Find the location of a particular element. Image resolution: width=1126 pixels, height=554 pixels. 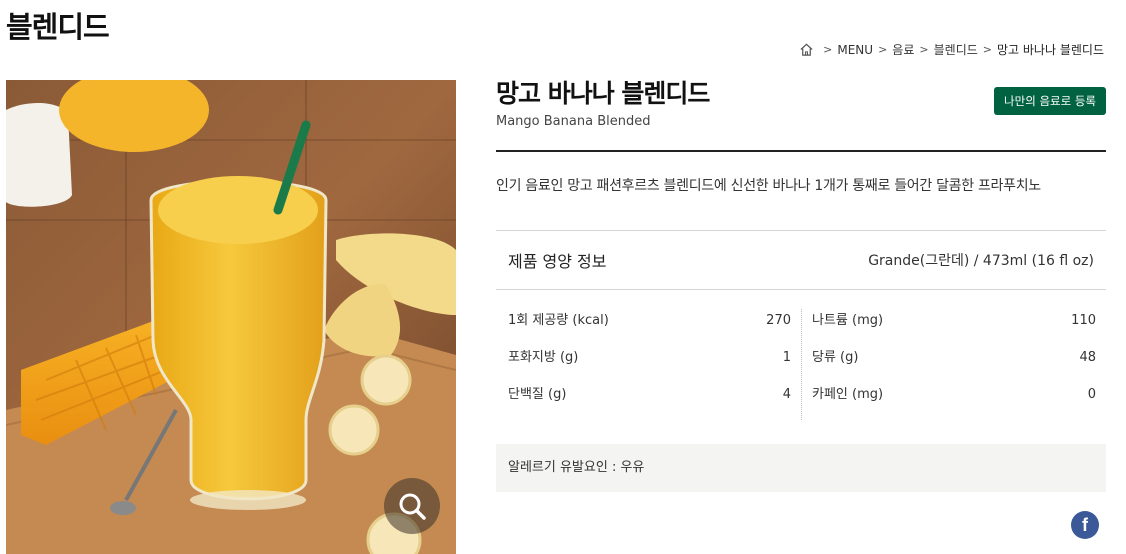

nutrition-header: 제품 영양 정보 Grande(그란데) / 473ml (16 fl oz) is located at coordinates (801, 260).